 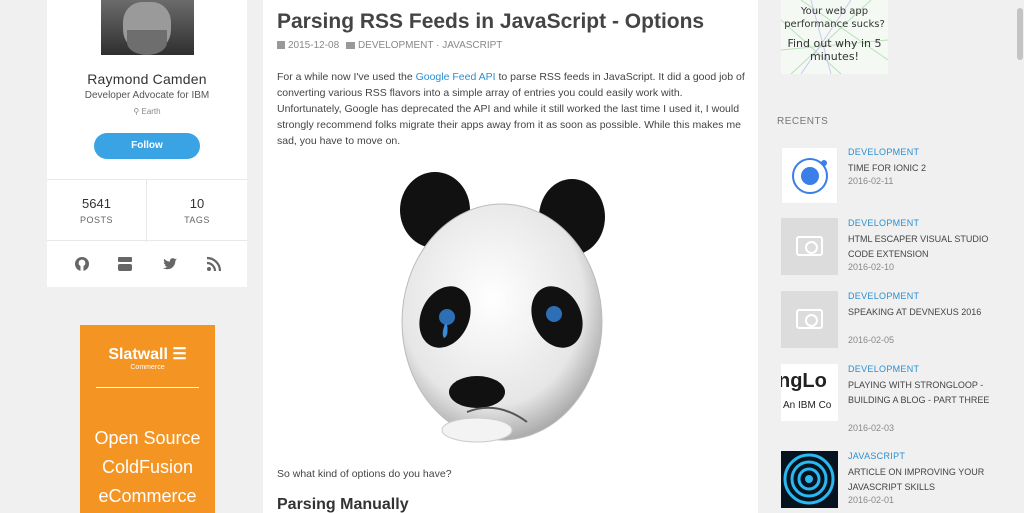 What do you see at coordinates (925, 312) in the screenshot?
I see `recent-title: SPEAKING AT DEVNEXUS 2016` at bounding box center [925, 312].